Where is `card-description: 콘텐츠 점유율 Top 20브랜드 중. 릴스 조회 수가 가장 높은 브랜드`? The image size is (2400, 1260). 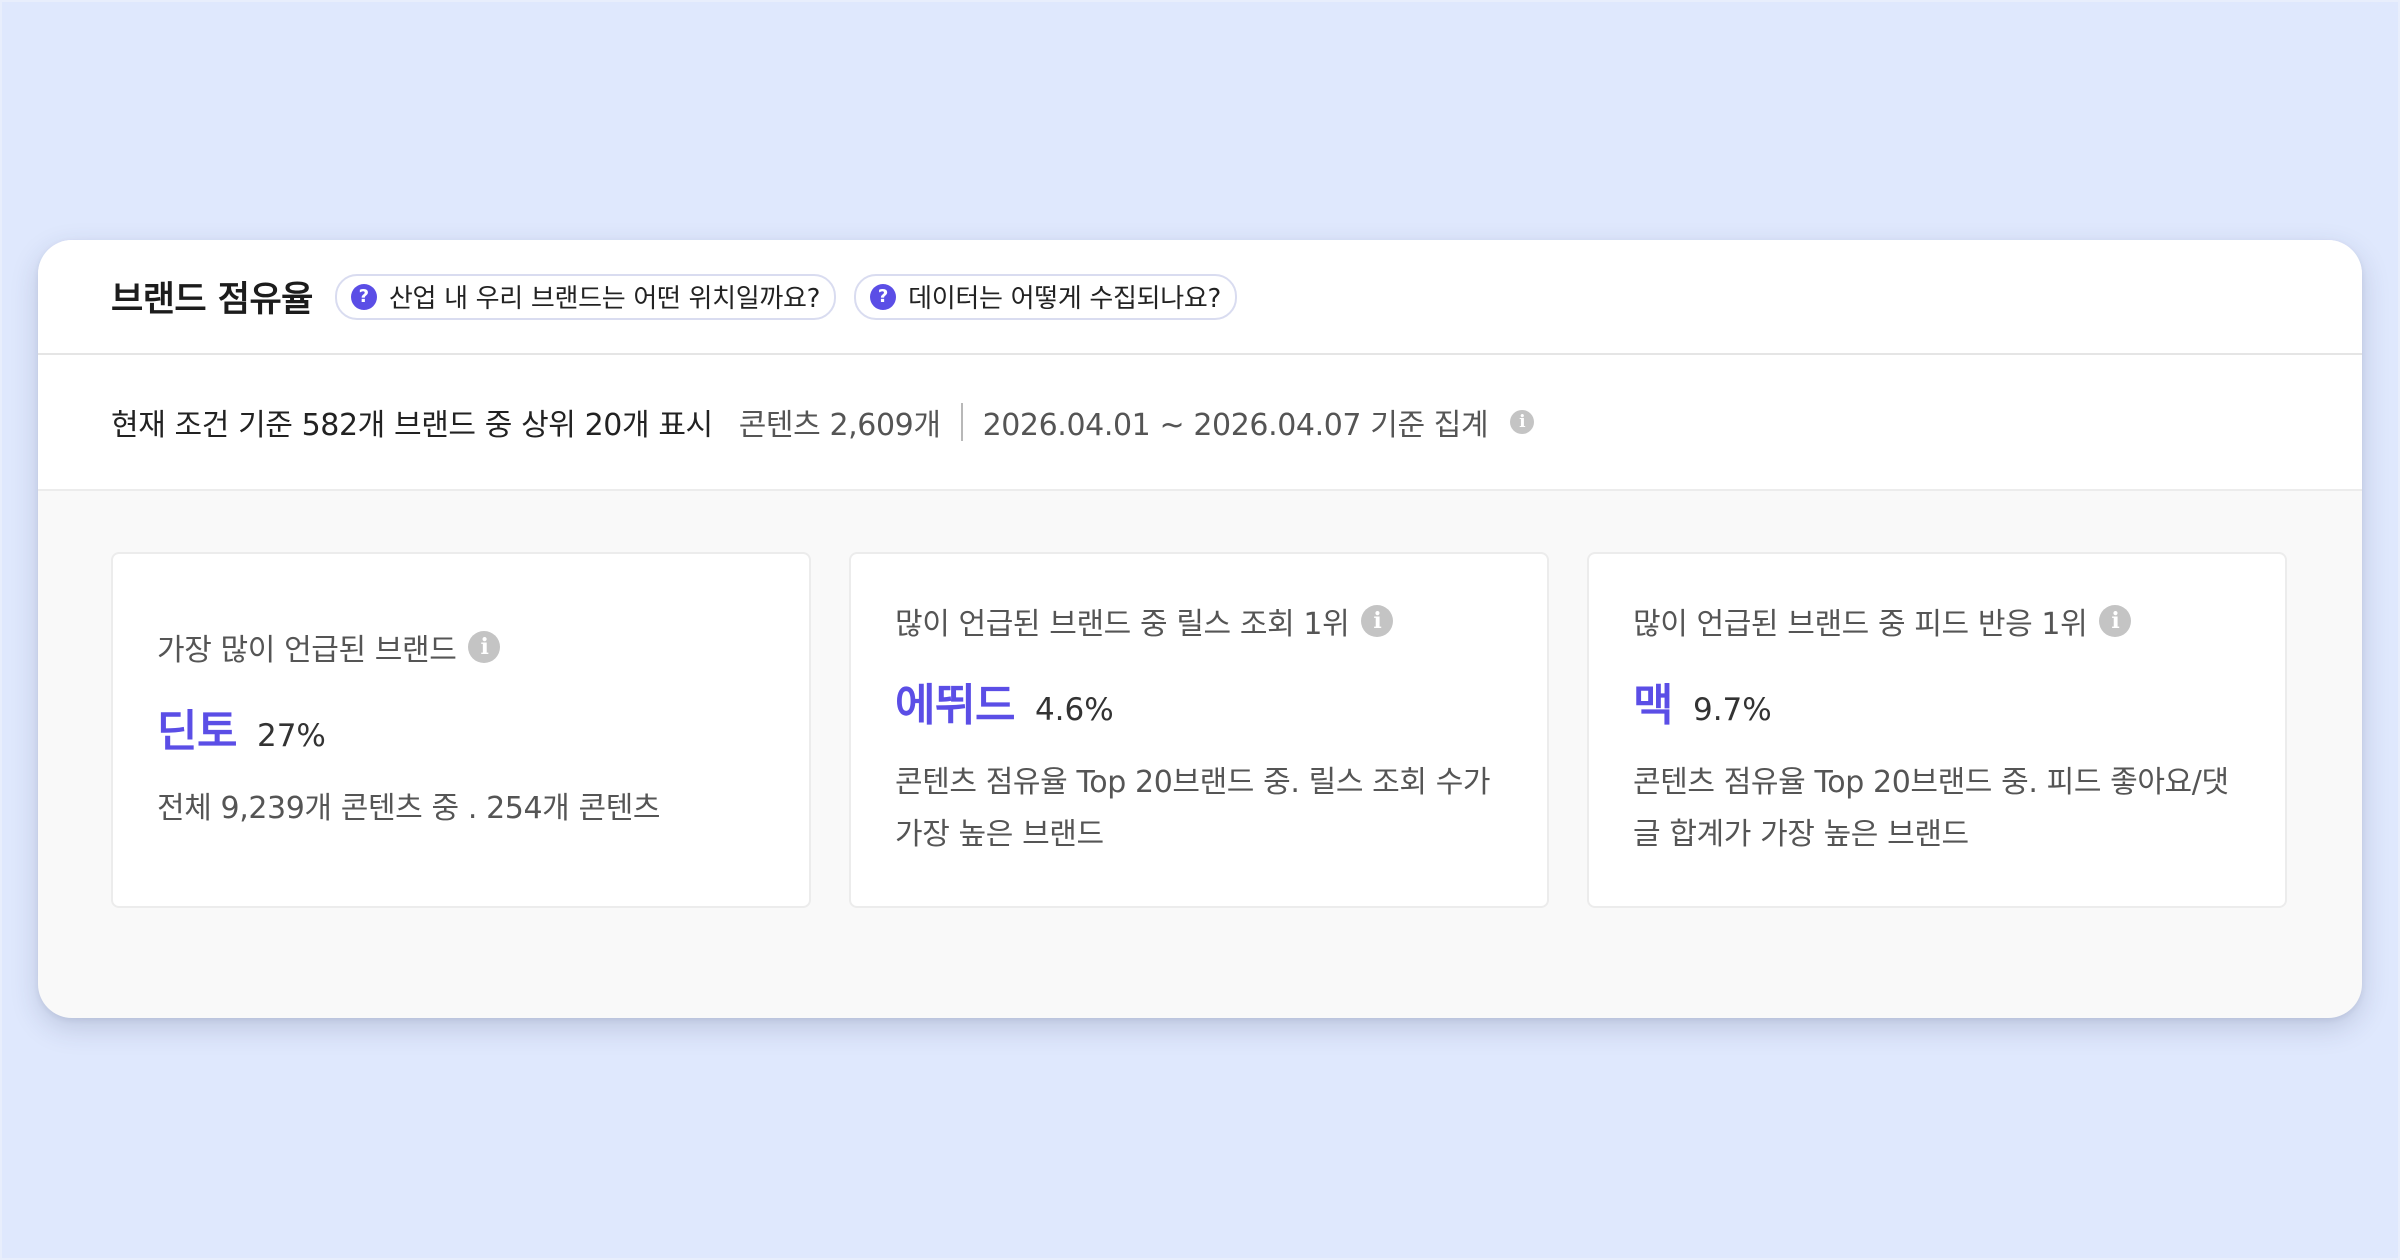 card-description: 콘텐츠 점유율 Top 20브랜드 중. 릴스 조회 수가 가장 높은 브랜드 is located at coordinates (1193, 808).